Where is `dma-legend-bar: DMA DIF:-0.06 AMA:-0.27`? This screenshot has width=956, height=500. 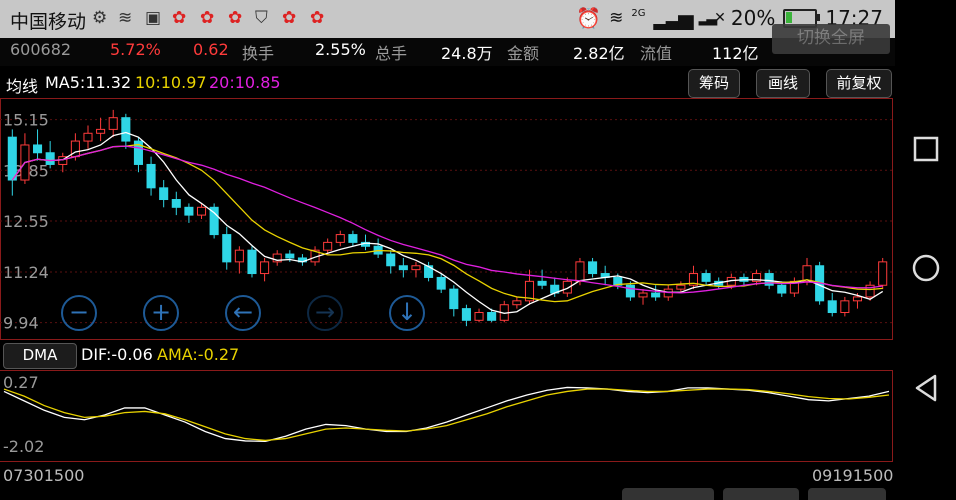
dma-legend-bar: DMA DIF:-0.06 AMA:-0.27 is located at coordinates (447, 355).